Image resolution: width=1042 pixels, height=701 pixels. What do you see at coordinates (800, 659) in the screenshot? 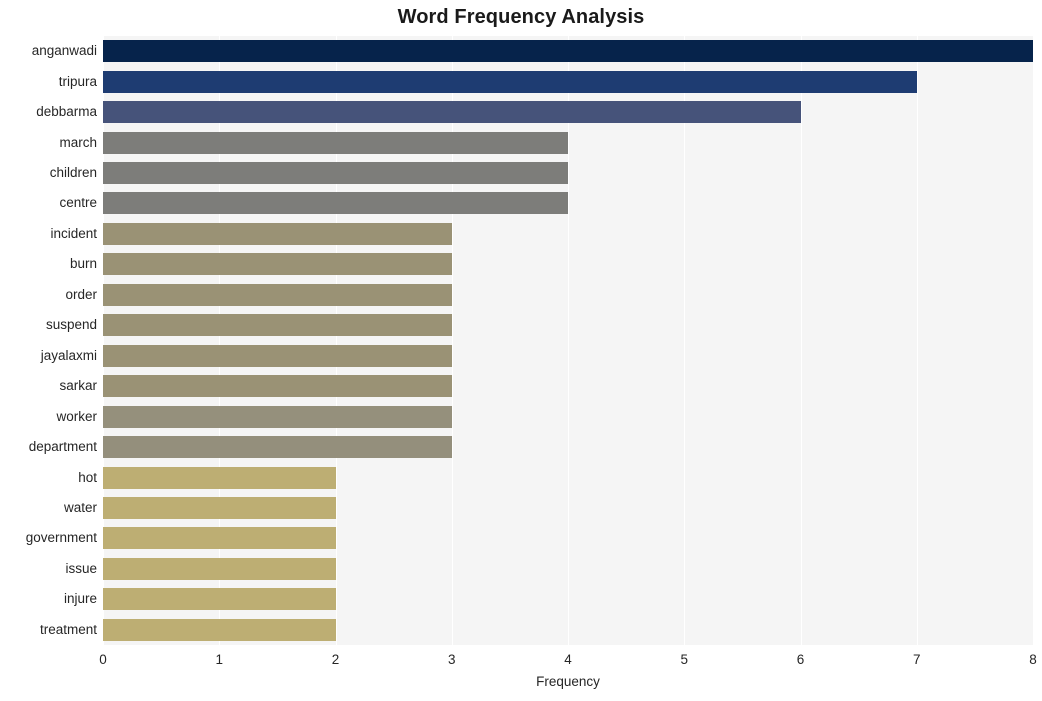
I see `x-tick-label: 6` at bounding box center [800, 659].